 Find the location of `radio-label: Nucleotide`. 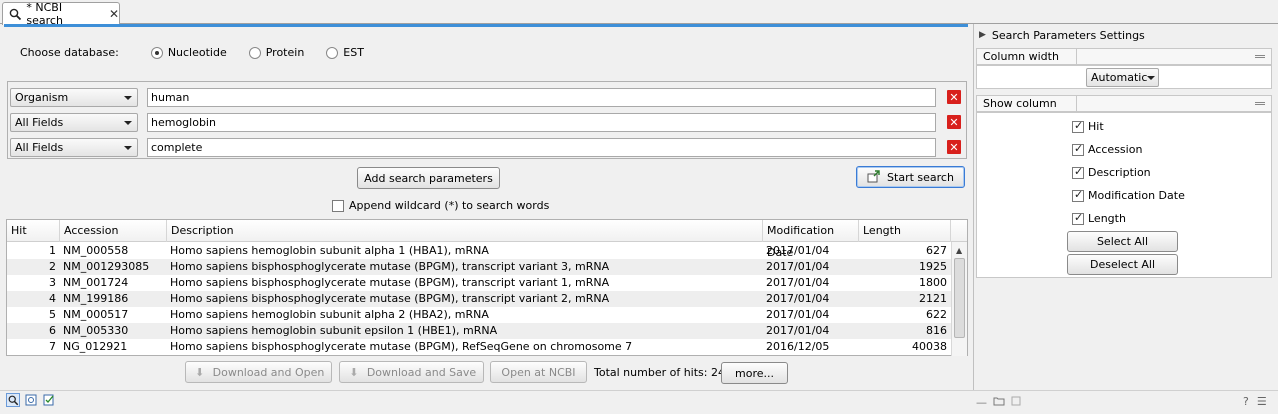

radio-label: Nucleotide is located at coordinates (197, 52).